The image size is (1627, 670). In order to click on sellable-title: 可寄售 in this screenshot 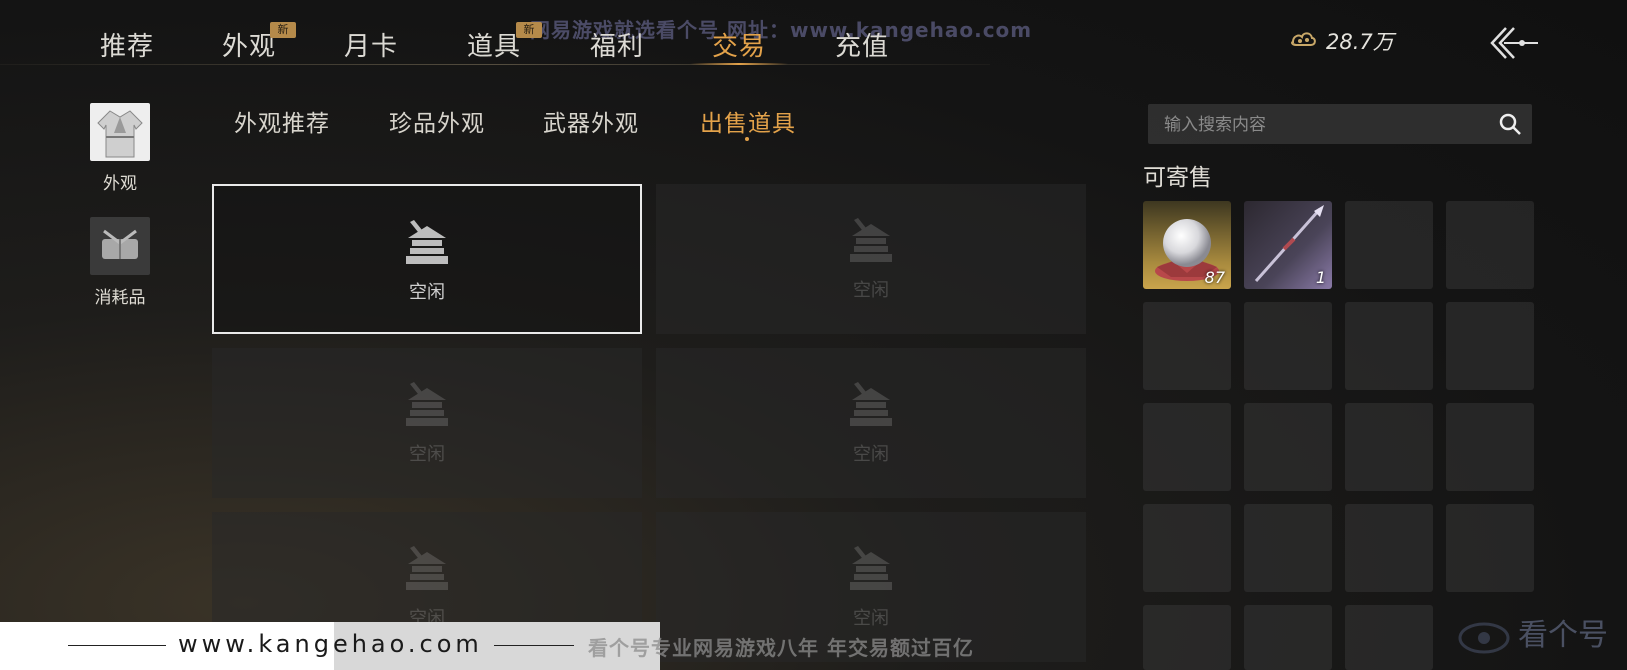, I will do `click(1177, 178)`.